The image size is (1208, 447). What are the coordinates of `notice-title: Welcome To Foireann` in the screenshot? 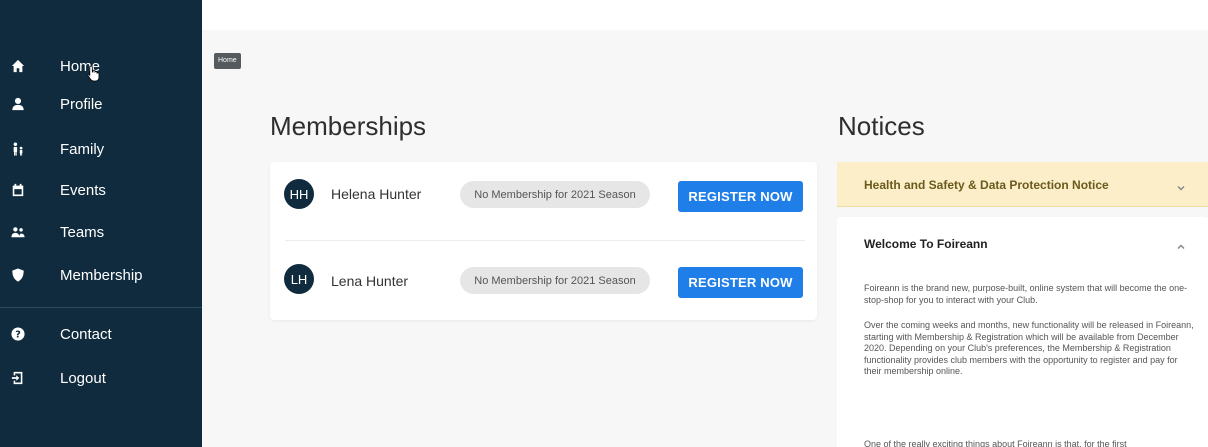 It's located at (926, 244).